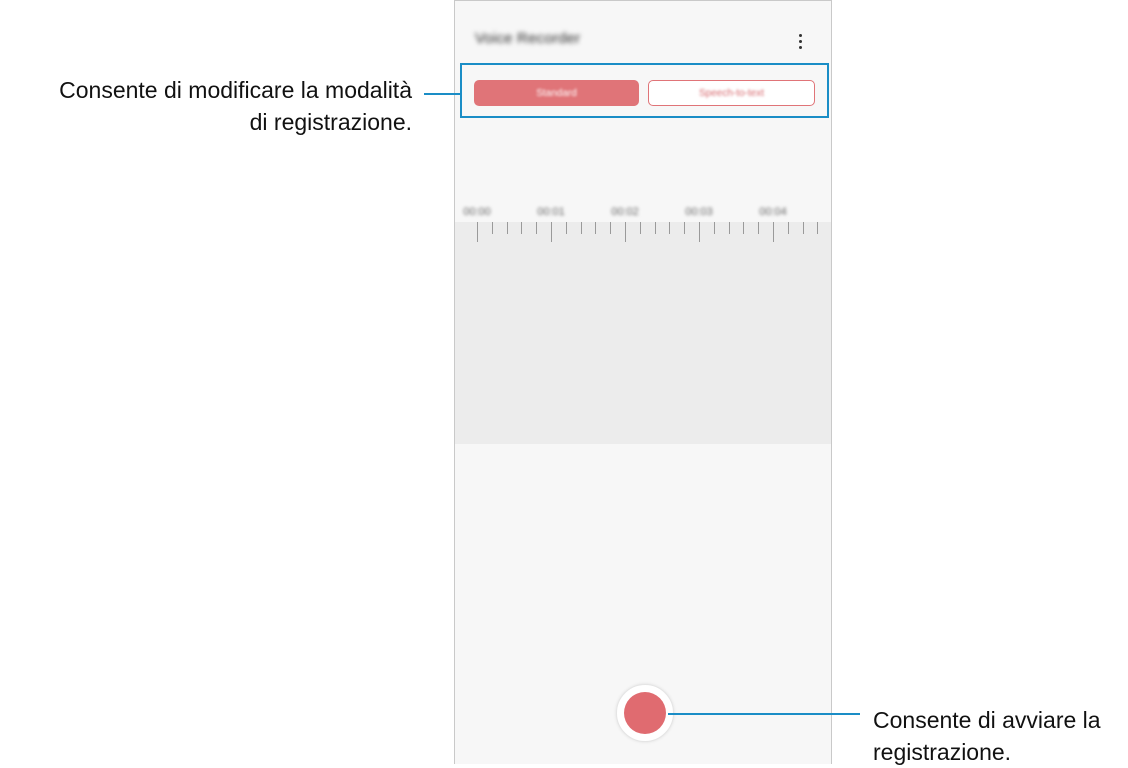 This screenshot has width=1128, height=768. Describe the element at coordinates (643, 213) in the screenshot. I see `timeline-labels: 00:00 00:01 00:02 00:03 00:04` at that location.